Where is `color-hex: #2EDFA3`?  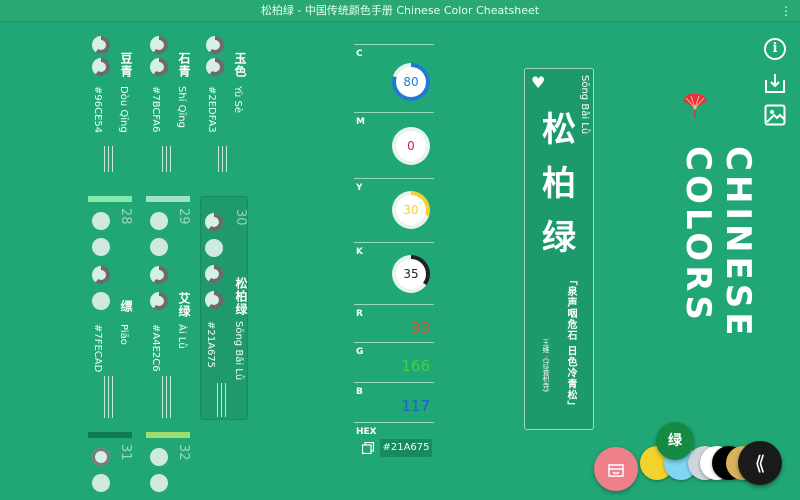 color-hex: #2EDFA3 is located at coordinates (211, 109).